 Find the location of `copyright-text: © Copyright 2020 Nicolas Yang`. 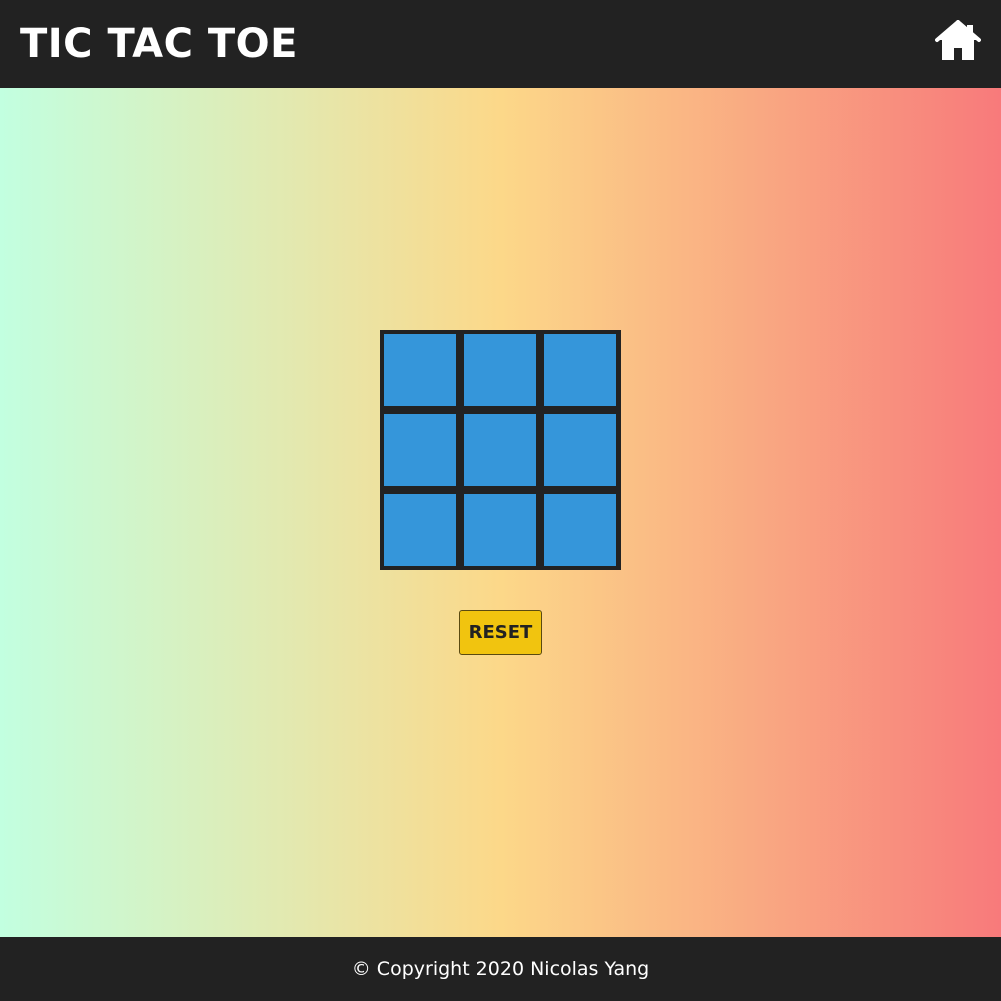

copyright-text: © Copyright 2020 Nicolas Yang is located at coordinates (500, 969).